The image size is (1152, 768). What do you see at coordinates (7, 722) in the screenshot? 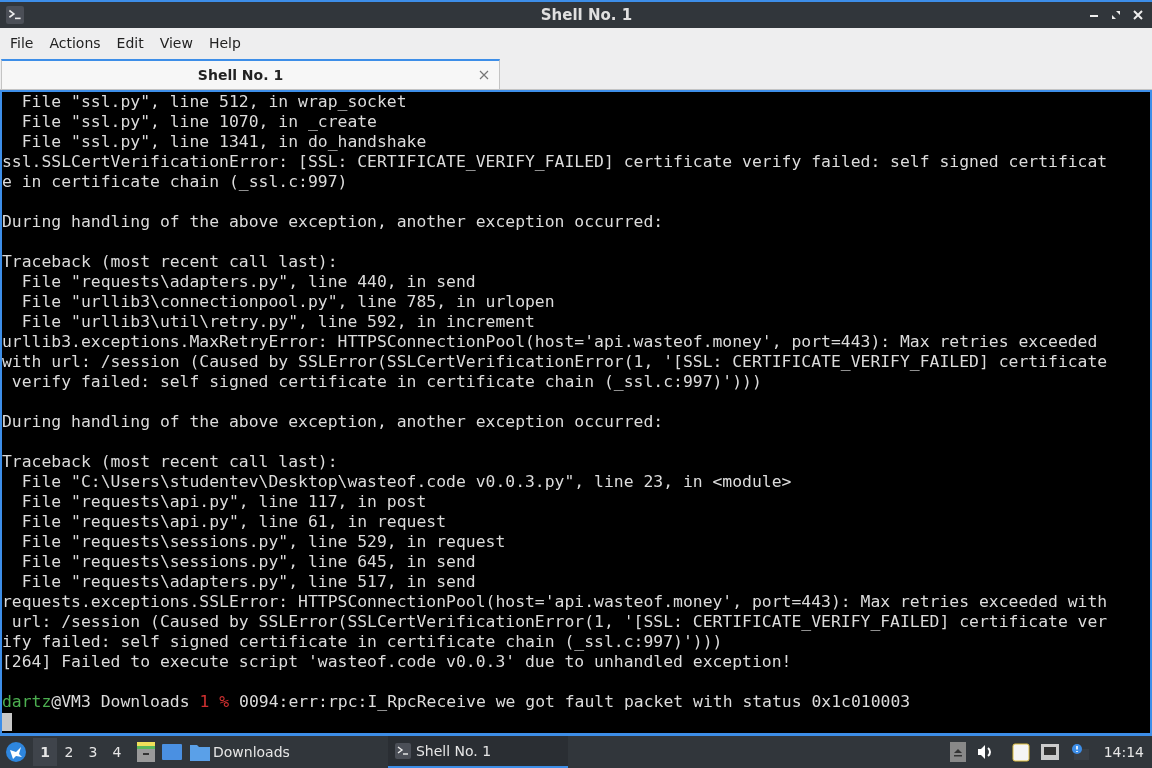
I see `text-cursor` at bounding box center [7, 722].